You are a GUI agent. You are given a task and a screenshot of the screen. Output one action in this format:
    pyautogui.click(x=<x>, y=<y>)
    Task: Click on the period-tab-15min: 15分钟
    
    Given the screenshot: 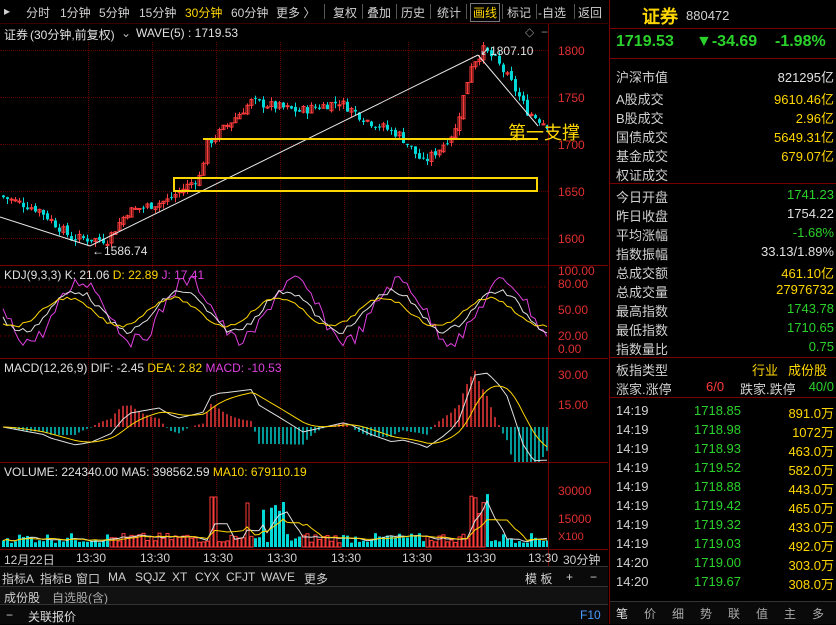 What is the action you would take?
    pyautogui.click(x=157, y=12)
    